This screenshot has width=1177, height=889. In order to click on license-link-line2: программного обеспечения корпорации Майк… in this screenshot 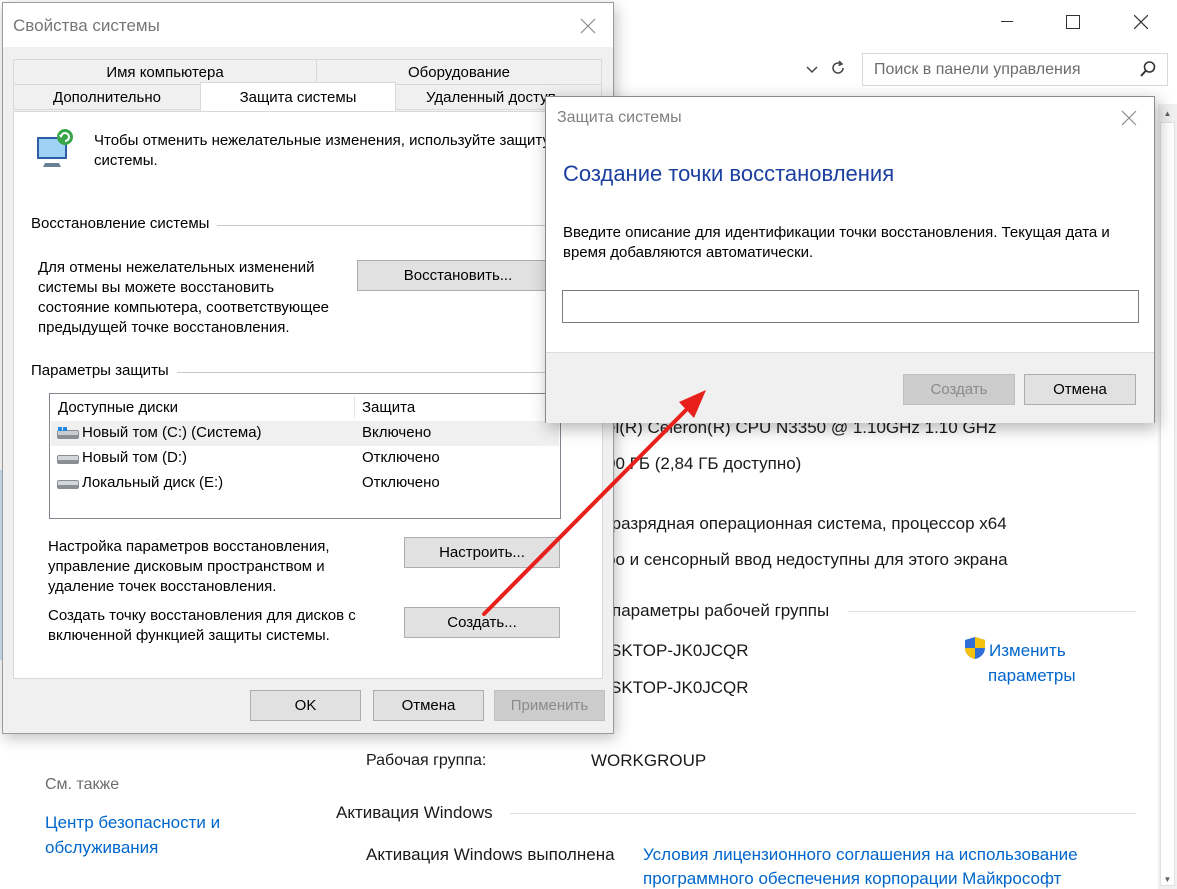, I will do `click(852, 879)`.